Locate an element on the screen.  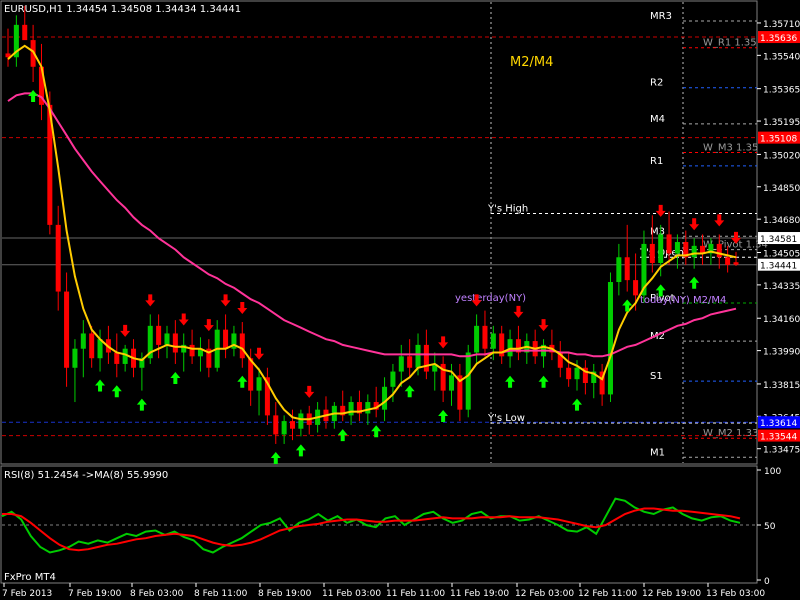
price-tick-label: 1.34850 is located at coordinates (781, 189).